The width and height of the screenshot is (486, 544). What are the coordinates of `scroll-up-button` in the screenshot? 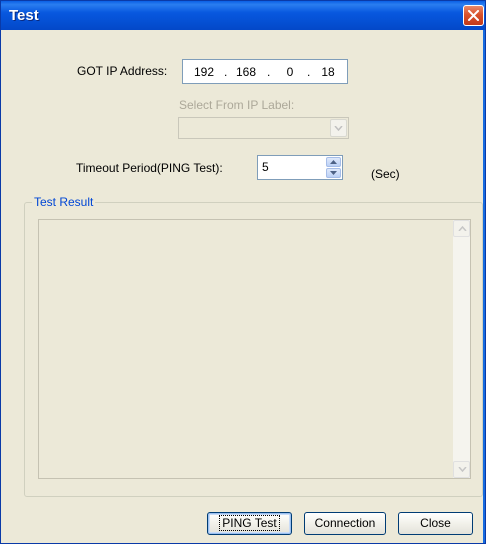 It's located at (461, 228).